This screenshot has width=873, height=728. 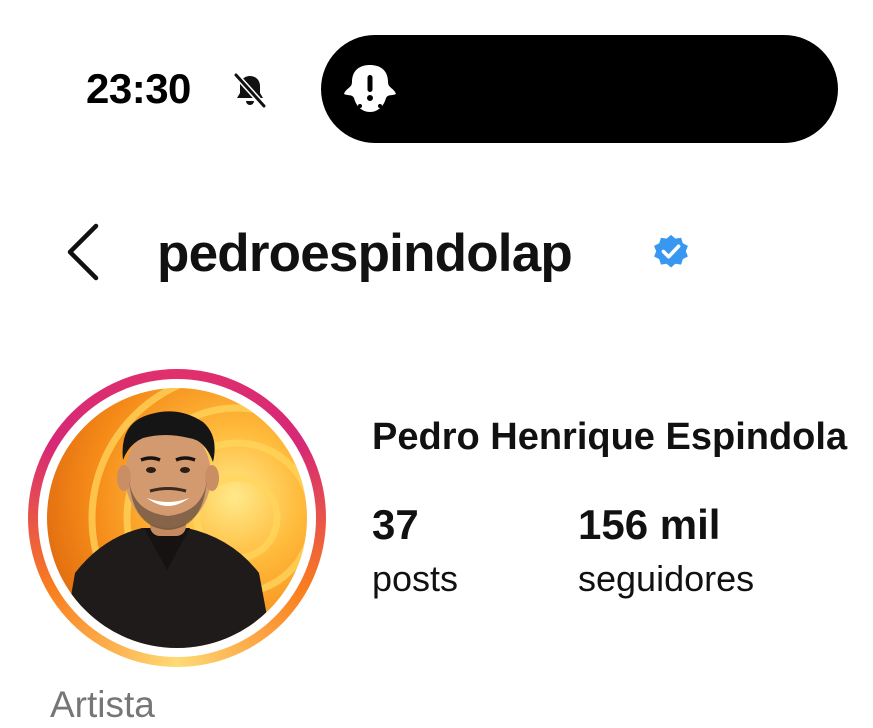 What do you see at coordinates (610, 437) in the screenshot?
I see `profile-full-name: Pedro Henrique Espindola` at bounding box center [610, 437].